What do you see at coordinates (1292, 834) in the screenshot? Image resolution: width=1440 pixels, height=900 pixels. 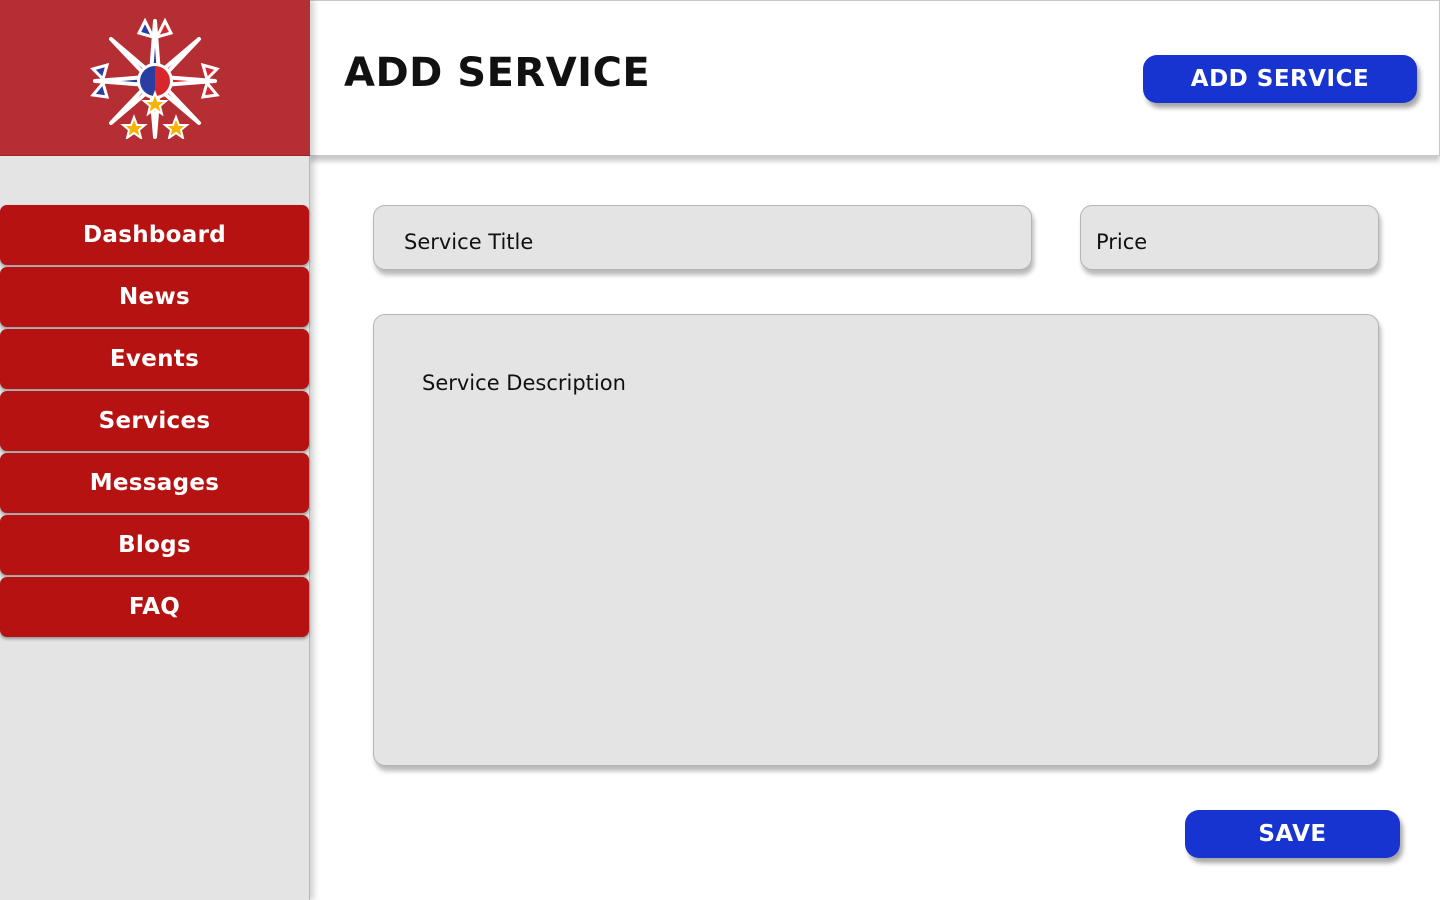 I see `save-button: SAVE` at bounding box center [1292, 834].